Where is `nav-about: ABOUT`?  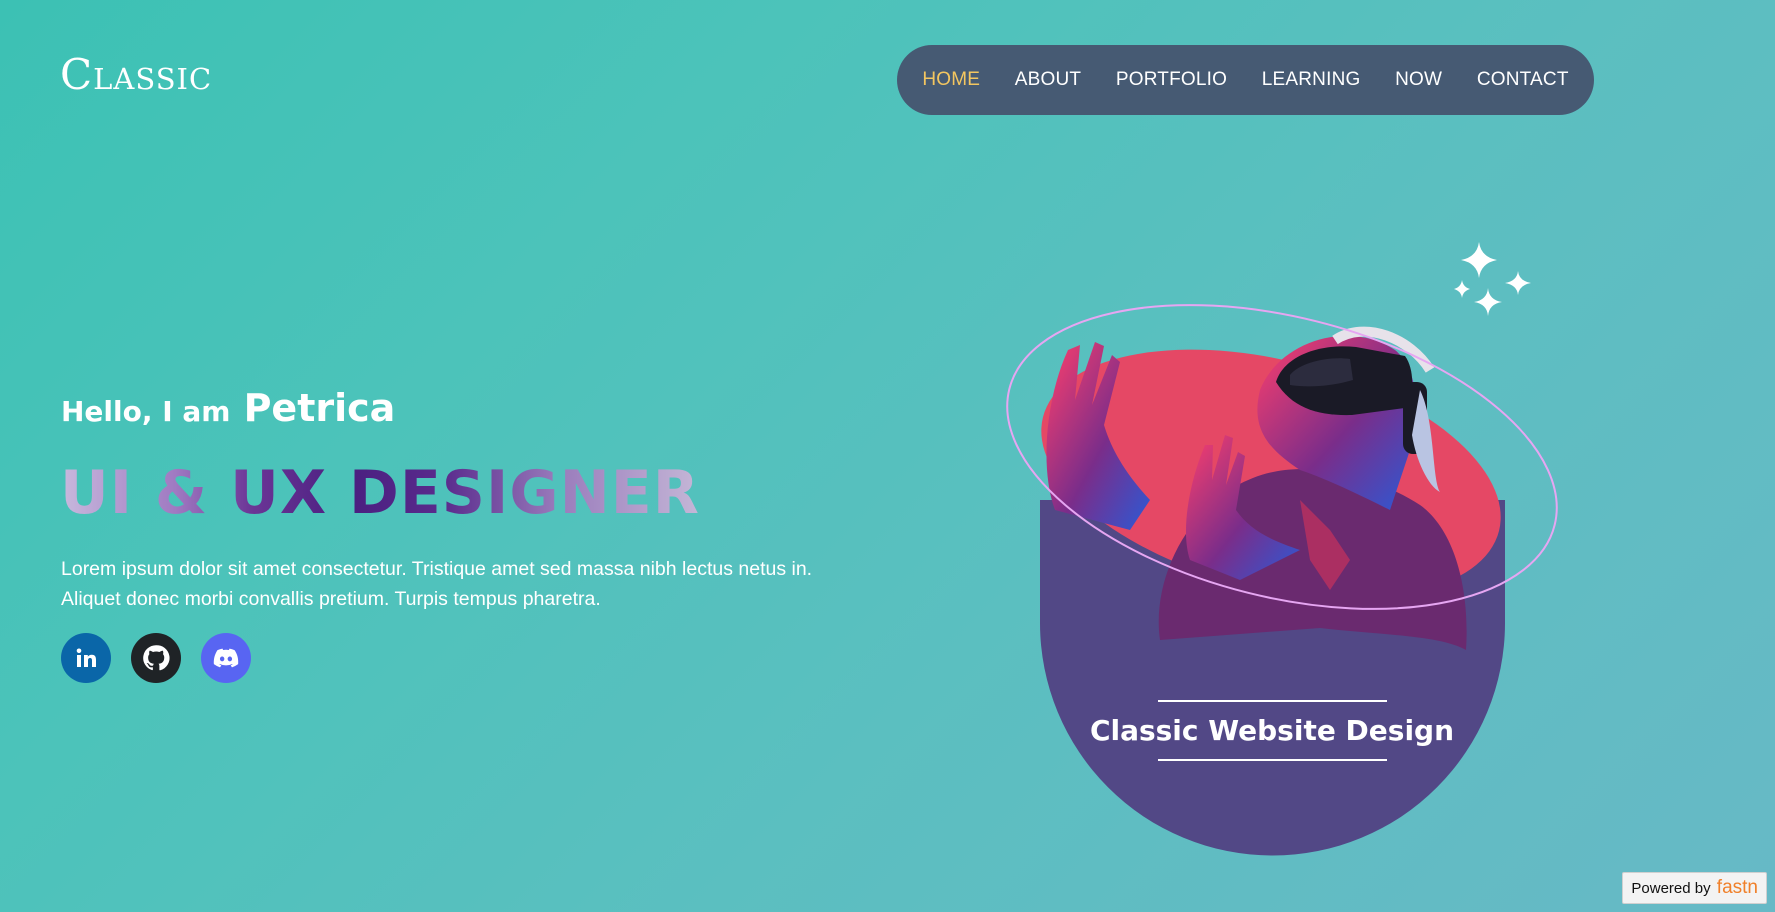
nav-about: ABOUT is located at coordinates (1048, 80).